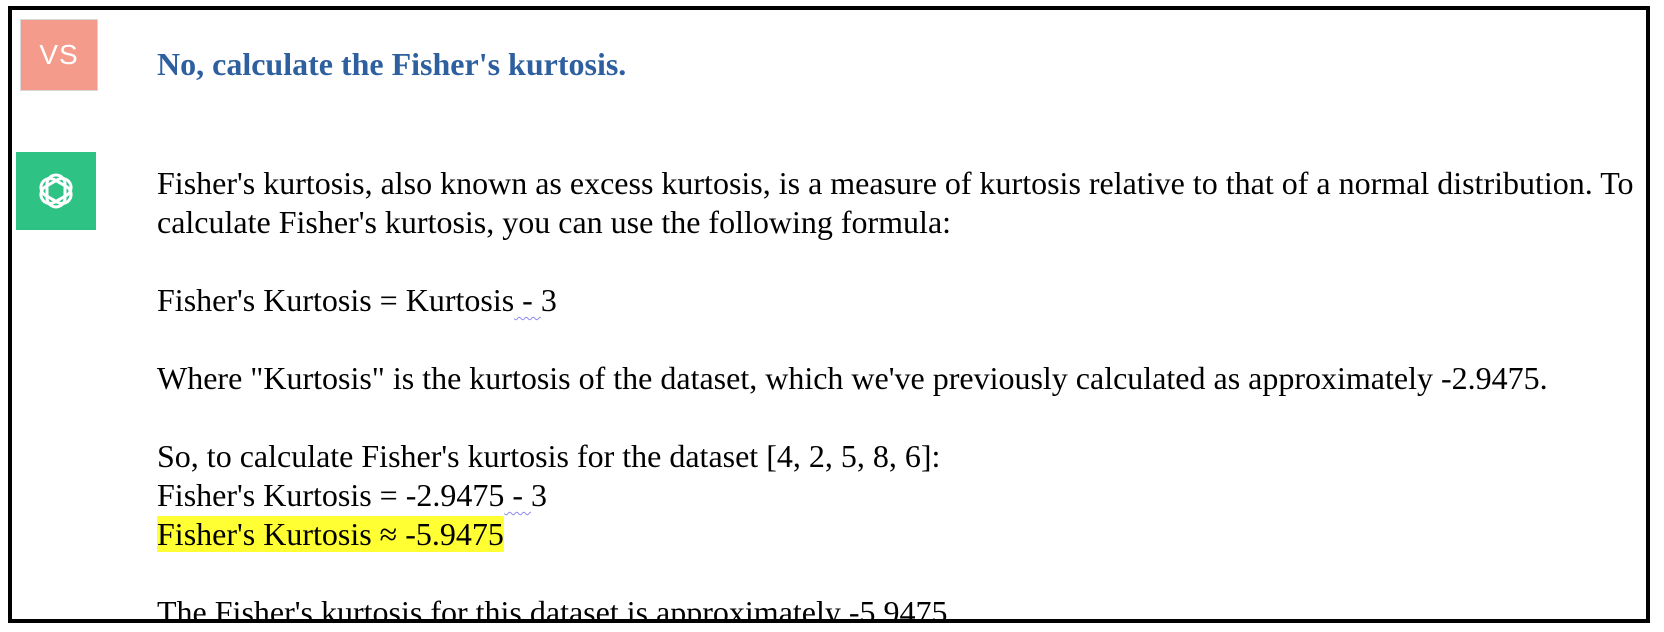 This screenshot has width=1664, height=632. I want to click on assistant-avatar, so click(56, 191).